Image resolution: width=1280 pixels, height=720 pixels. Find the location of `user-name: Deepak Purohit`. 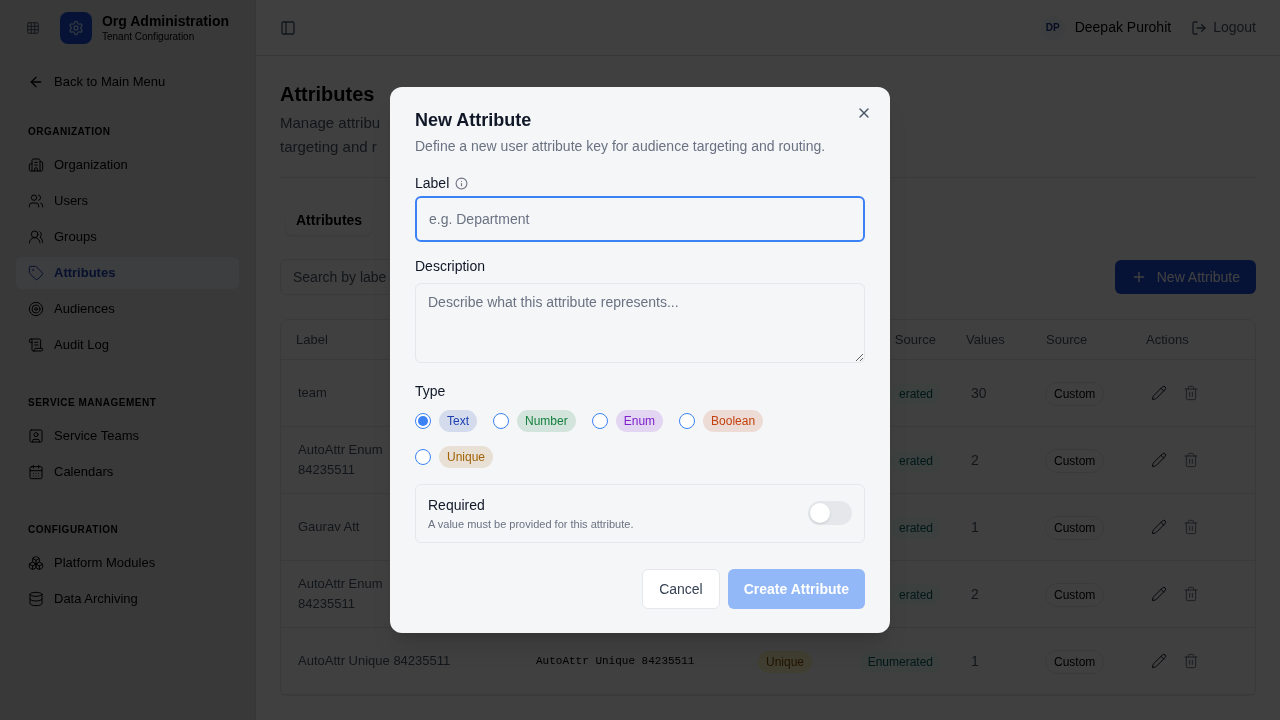

user-name: Deepak Purohit is located at coordinates (1123, 27).